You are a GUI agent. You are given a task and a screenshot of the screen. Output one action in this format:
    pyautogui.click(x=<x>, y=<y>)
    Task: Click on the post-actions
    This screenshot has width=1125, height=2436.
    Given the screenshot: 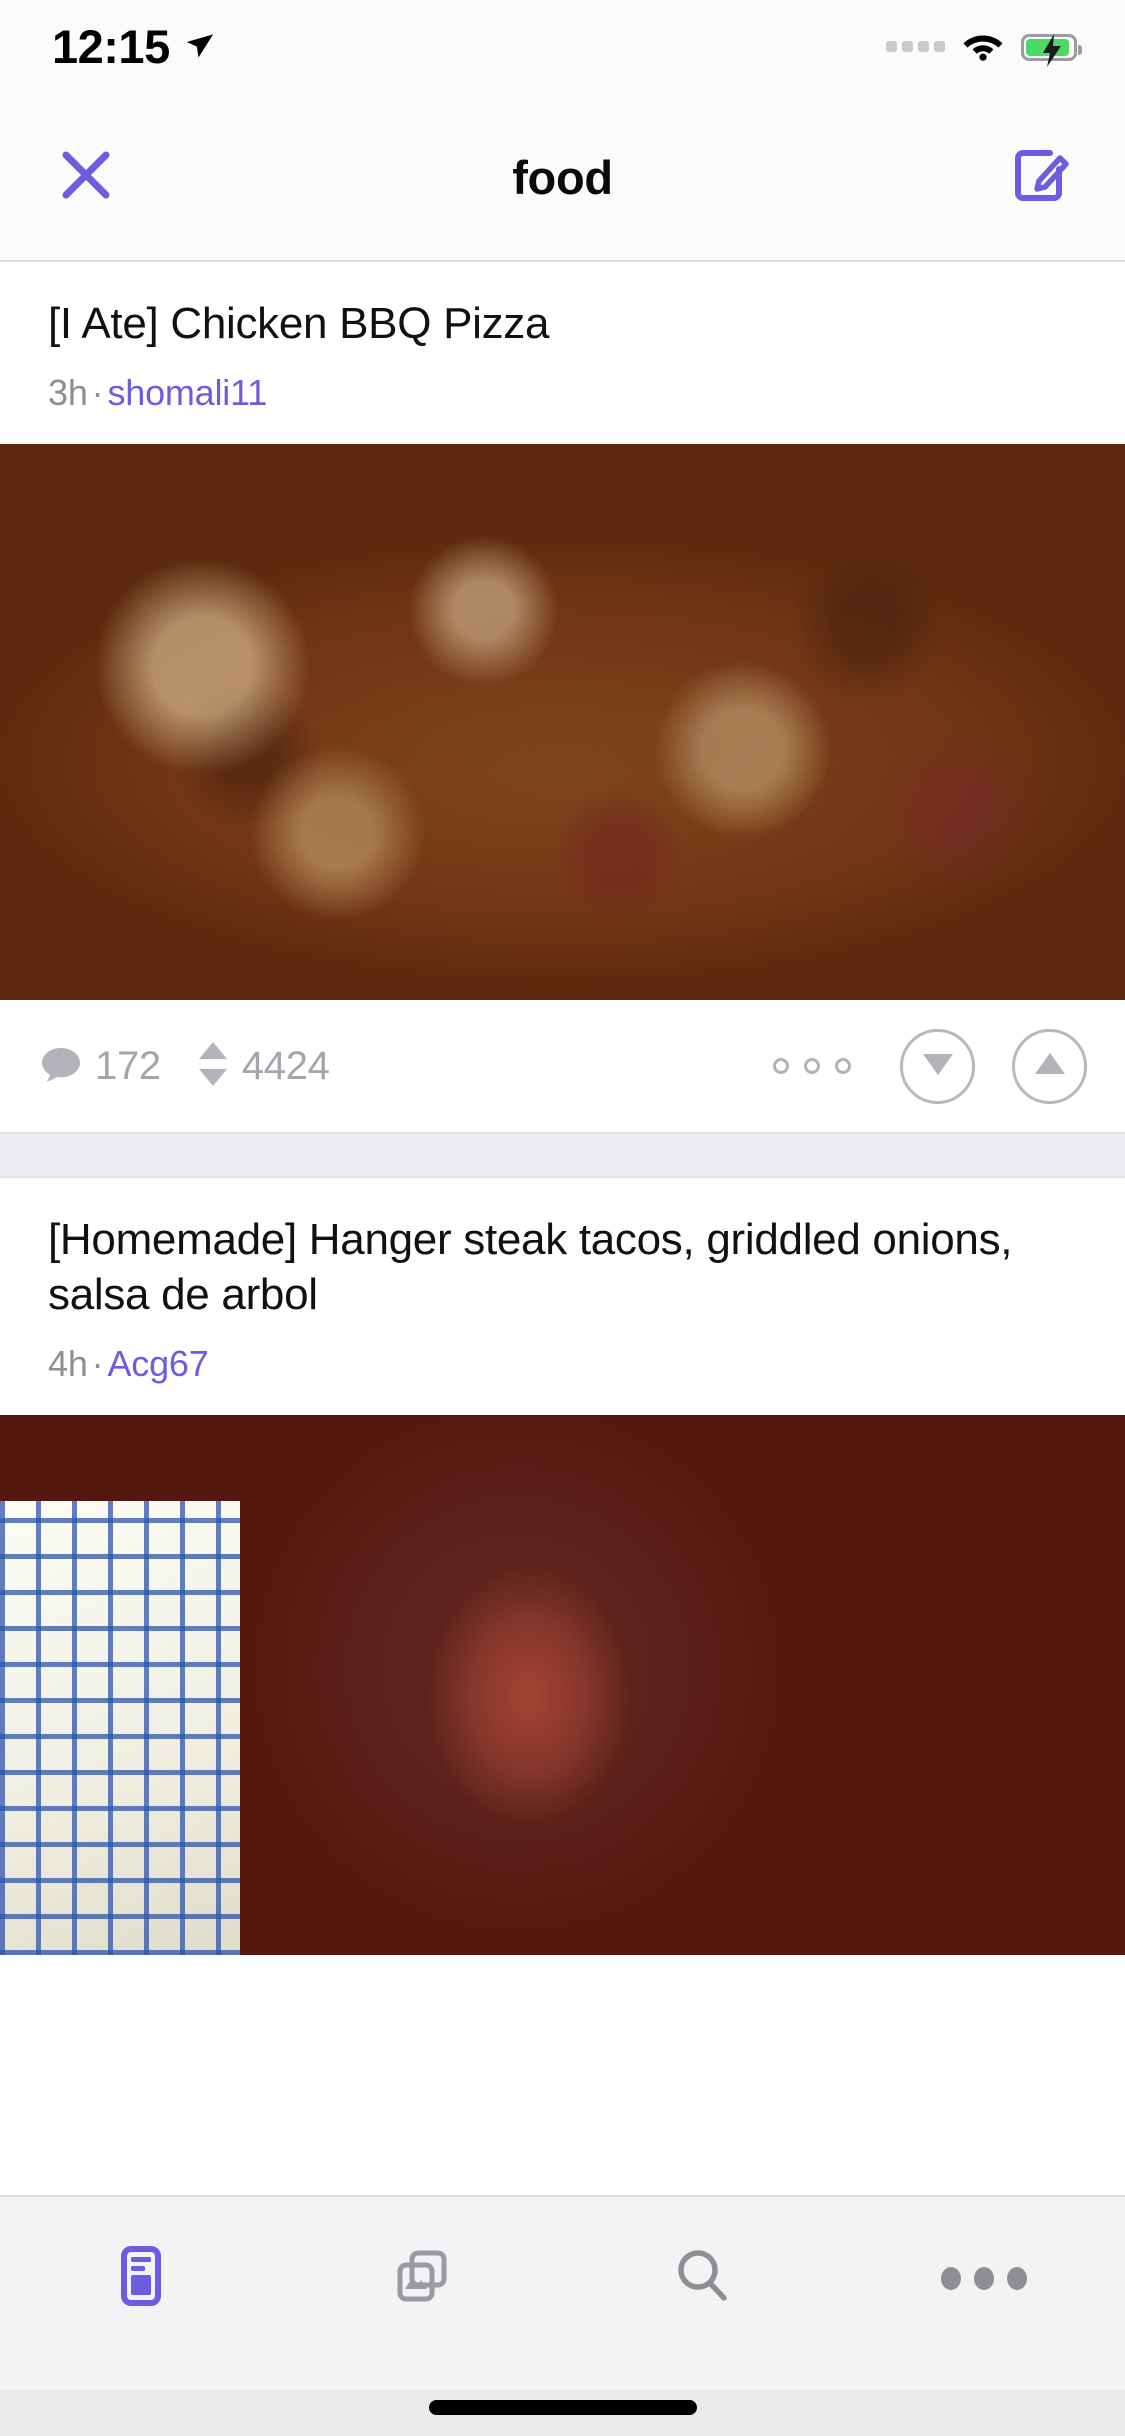 What is the action you would take?
    pyautogui.click(x=924, y=1066)
    